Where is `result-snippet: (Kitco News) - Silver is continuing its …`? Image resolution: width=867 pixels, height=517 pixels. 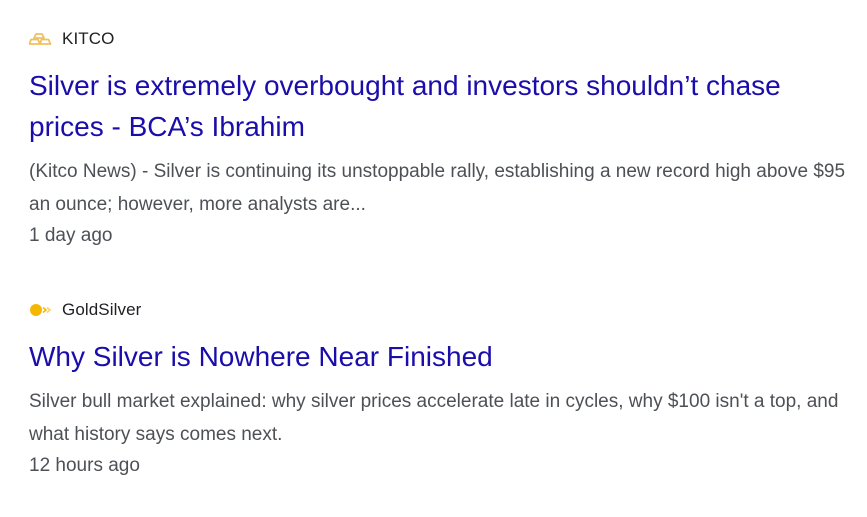 result-snippet: (Kitco News) - Silver is continuing its … is located at coordinates (437, 188).